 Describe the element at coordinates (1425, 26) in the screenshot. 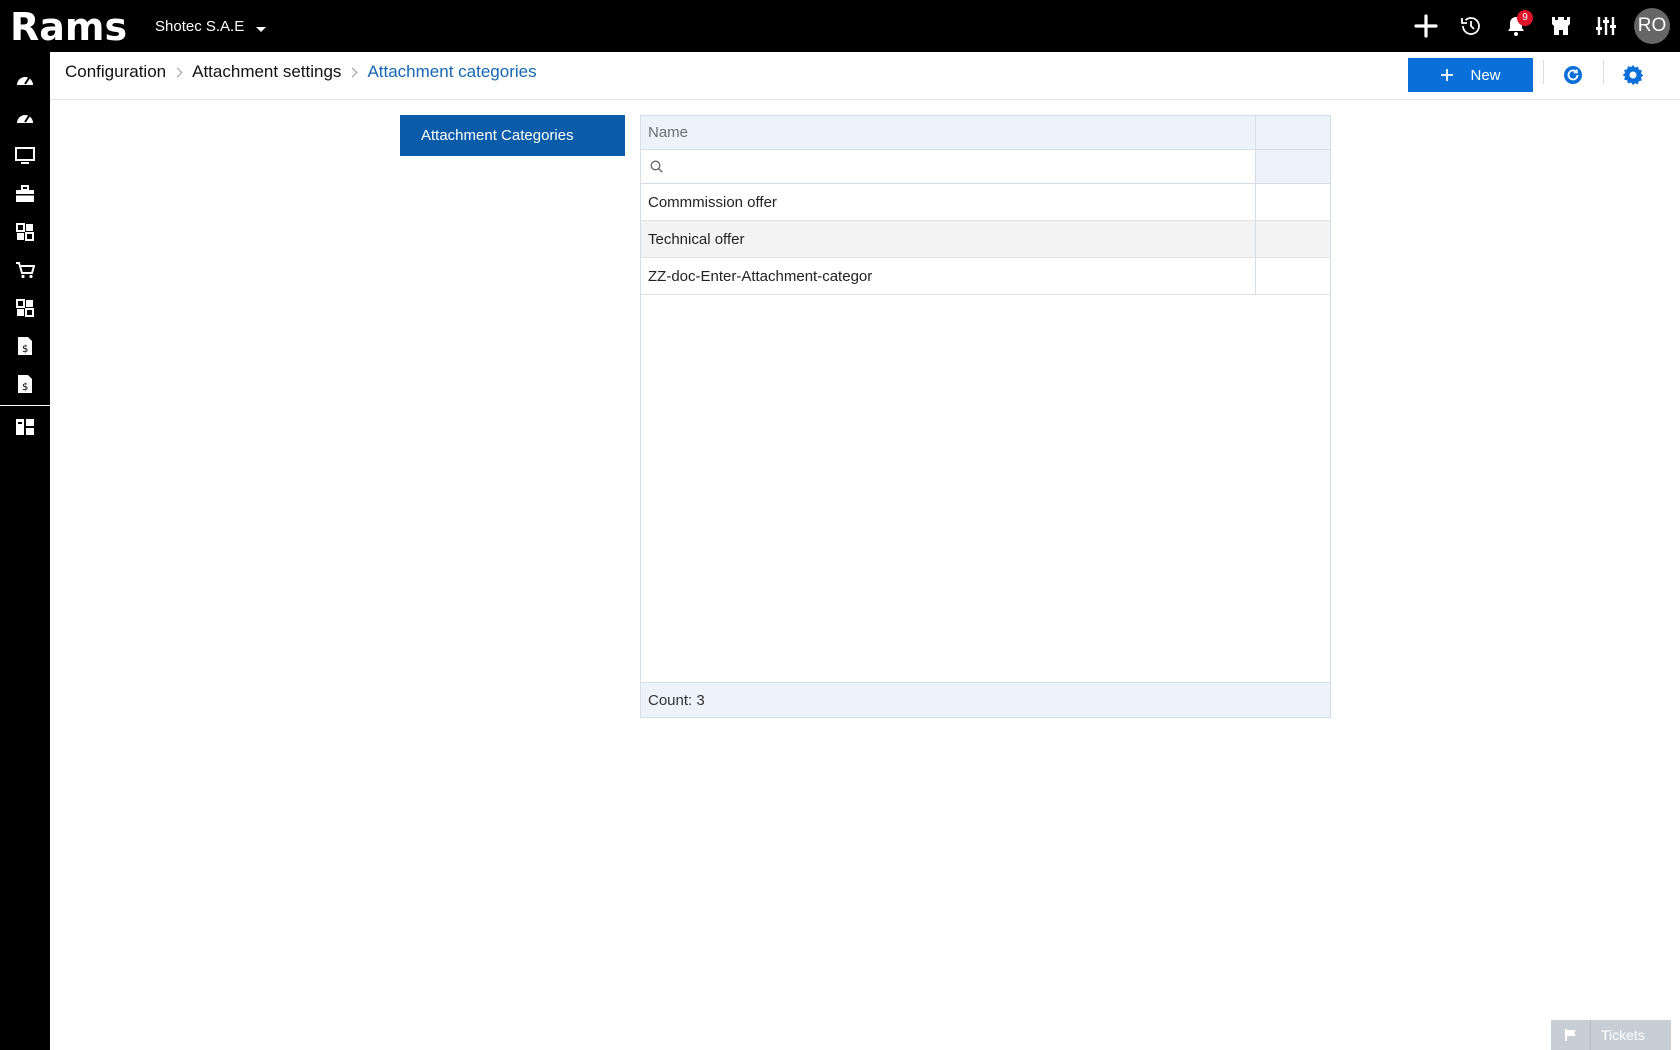

I see `add-icon` at that location.